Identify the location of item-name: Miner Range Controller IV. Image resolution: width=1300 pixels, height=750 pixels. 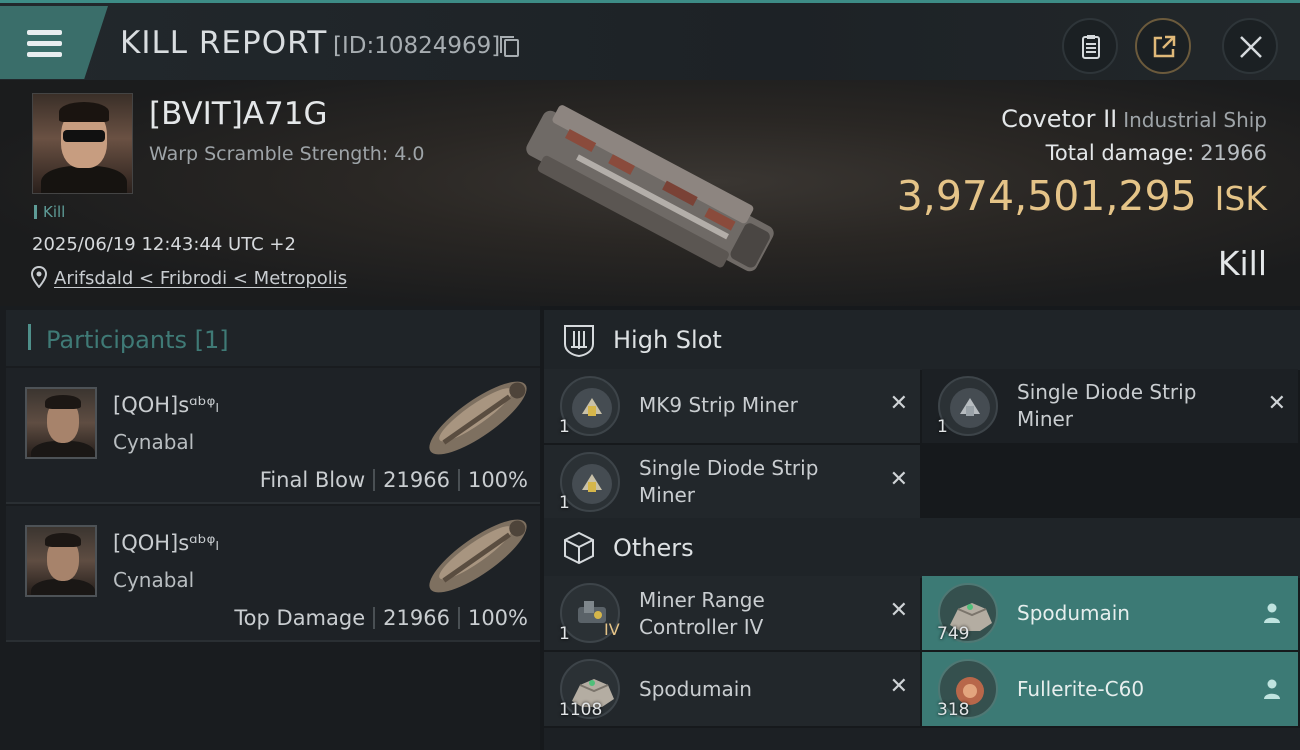
(702, 613).